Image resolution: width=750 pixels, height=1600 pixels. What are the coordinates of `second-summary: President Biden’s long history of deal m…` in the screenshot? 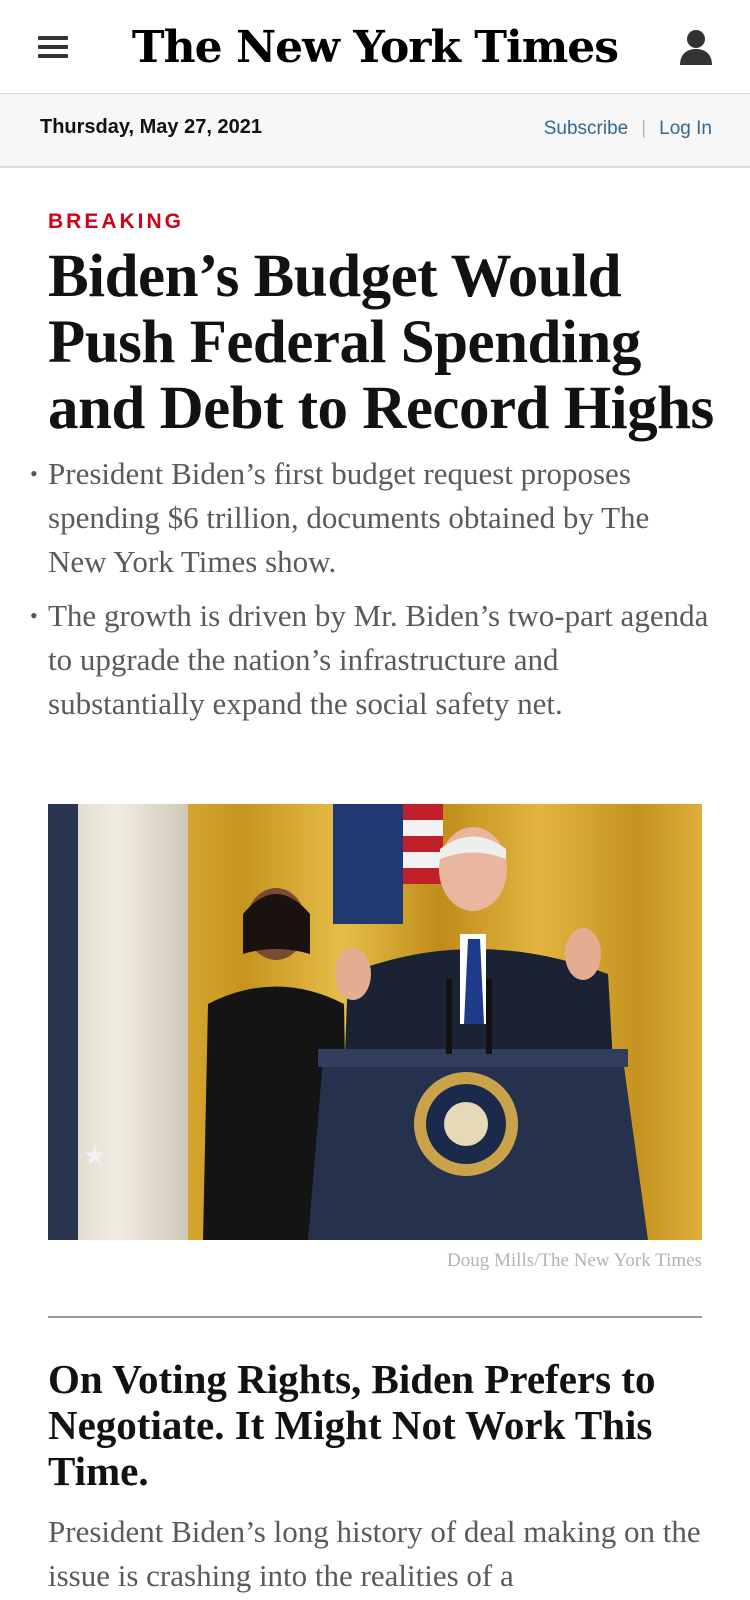 It's located at (374, 1553).